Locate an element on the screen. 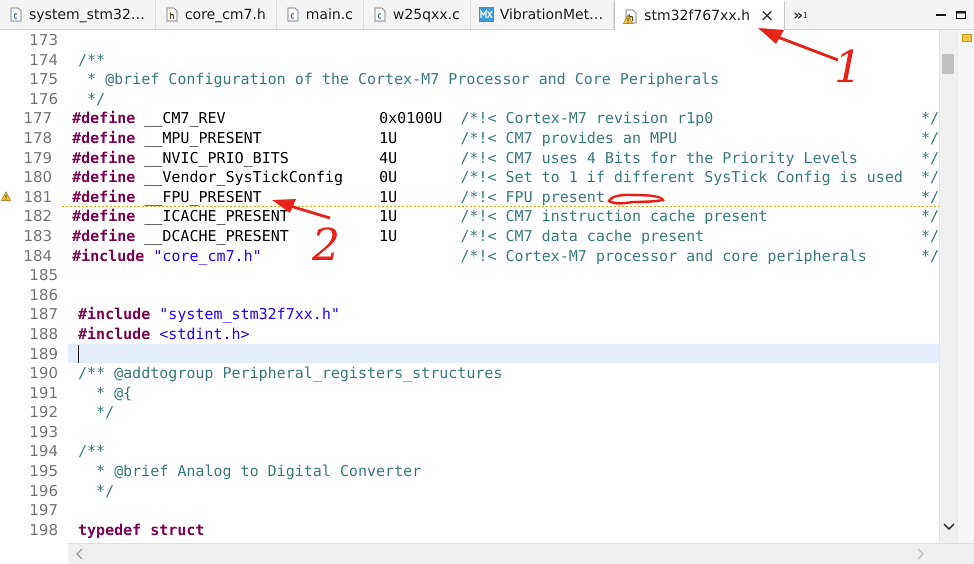  code-comment: /*!< CM7 provides an MPU is located at coordinates (569, 137).